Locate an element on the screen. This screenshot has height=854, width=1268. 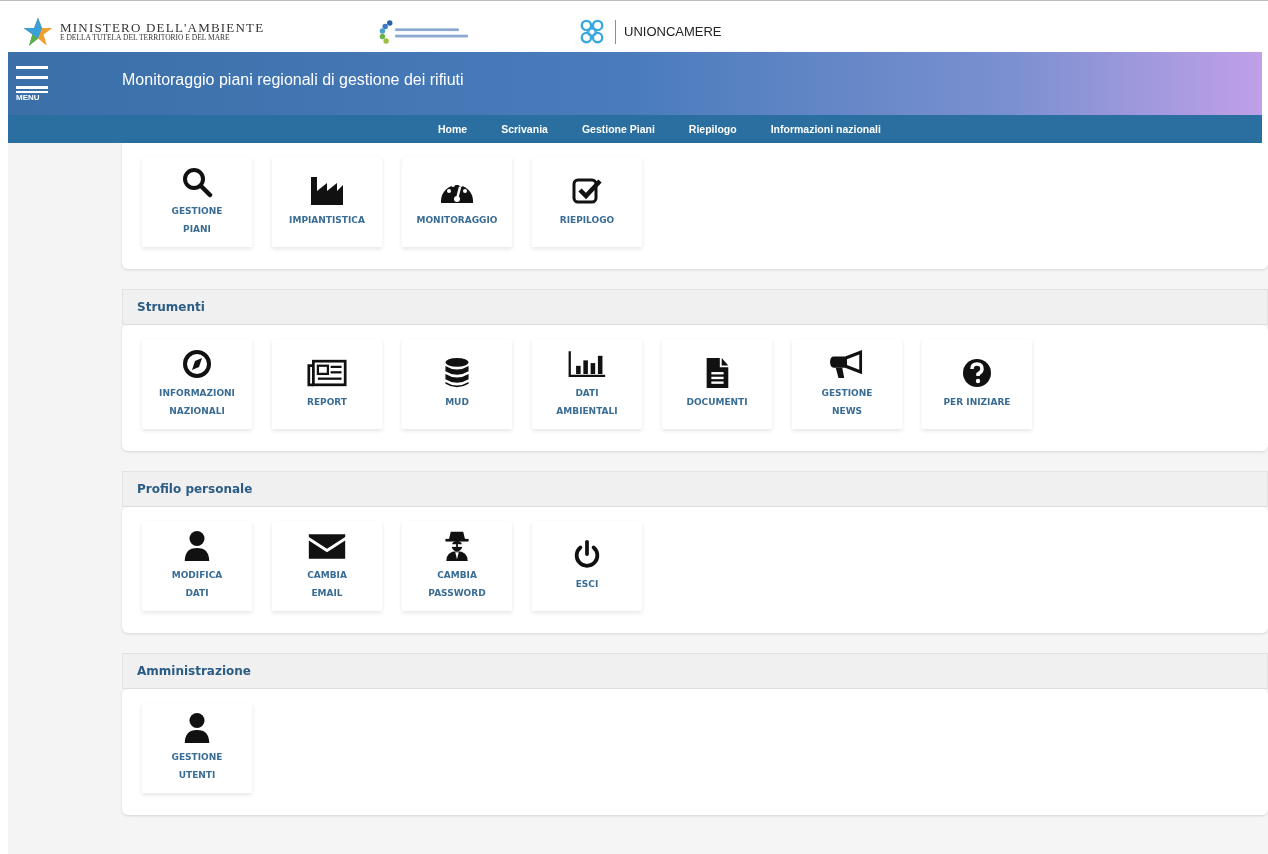
tile-button: RIEPILOGO is located at coordinates (587, 202).